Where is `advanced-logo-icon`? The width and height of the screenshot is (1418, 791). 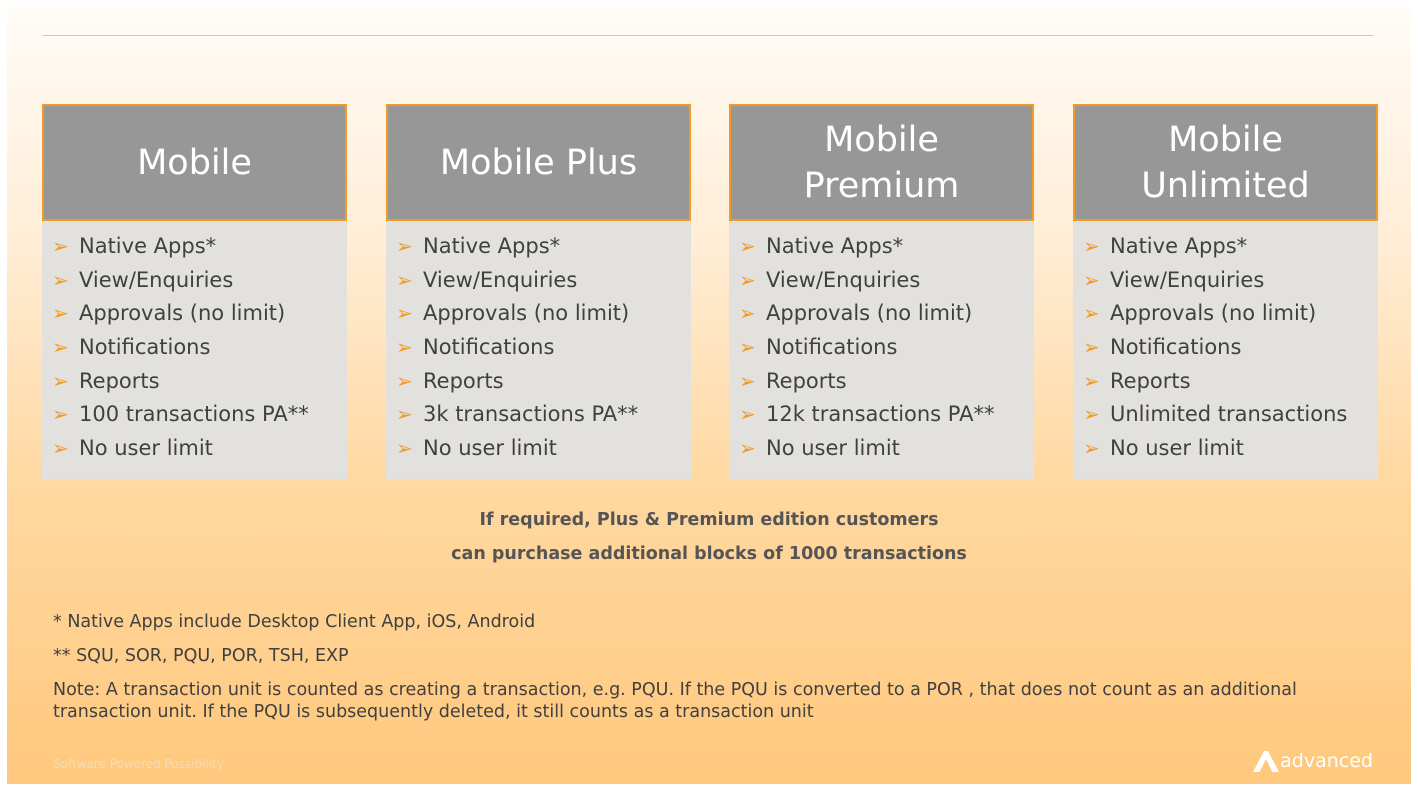
advanced-logo-icon is located at coordinates (1266, 761).